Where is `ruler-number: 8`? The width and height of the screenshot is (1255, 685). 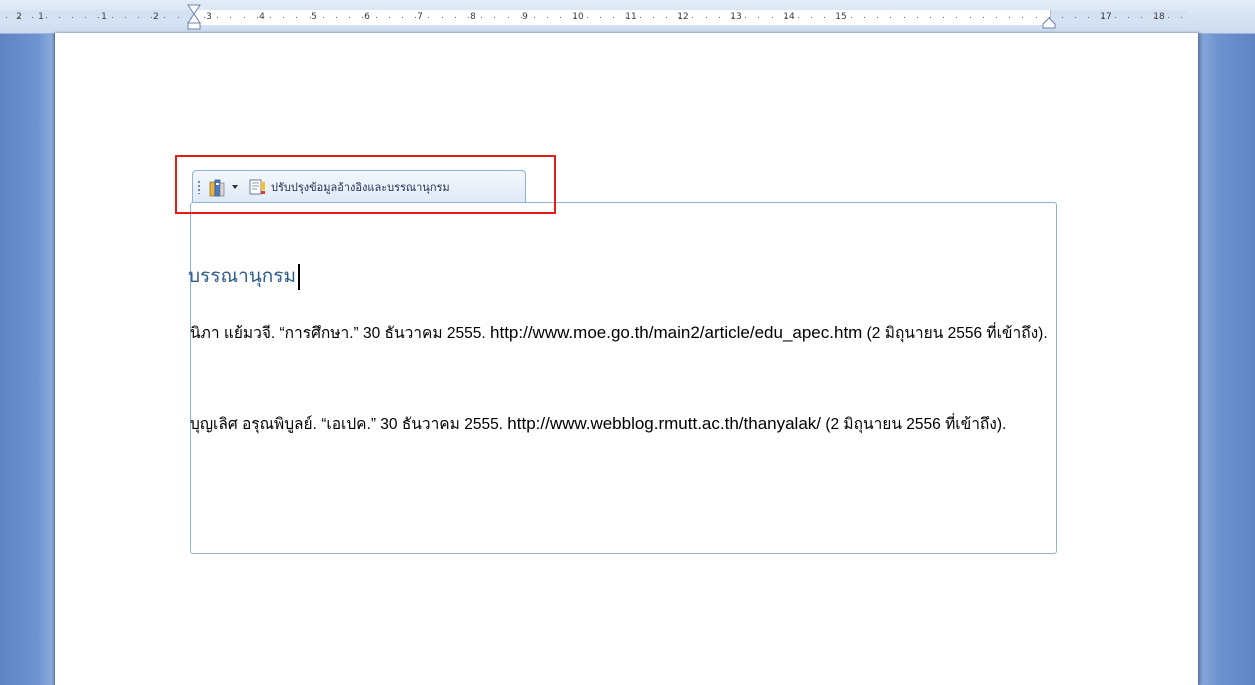
ruler-number: 8 is located at coordinates (473, 17).